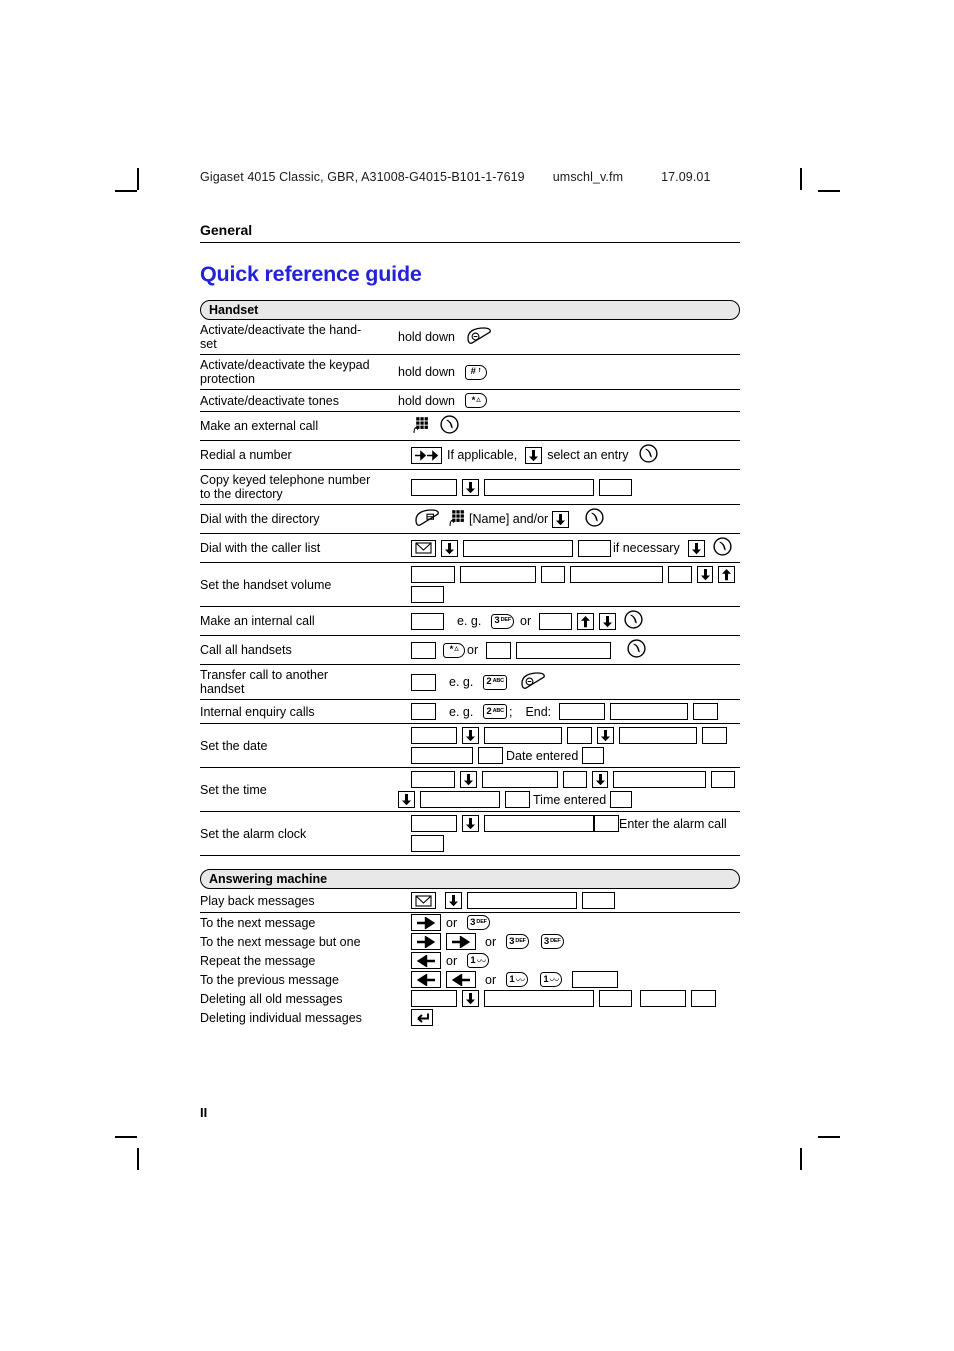 Image resolution: width=954 pixels, height=1351 pixels. What do you see at coordinates (476, 372) in the screenshot?
I see `hash-key: # ↾` at bounding box center [476, 372].